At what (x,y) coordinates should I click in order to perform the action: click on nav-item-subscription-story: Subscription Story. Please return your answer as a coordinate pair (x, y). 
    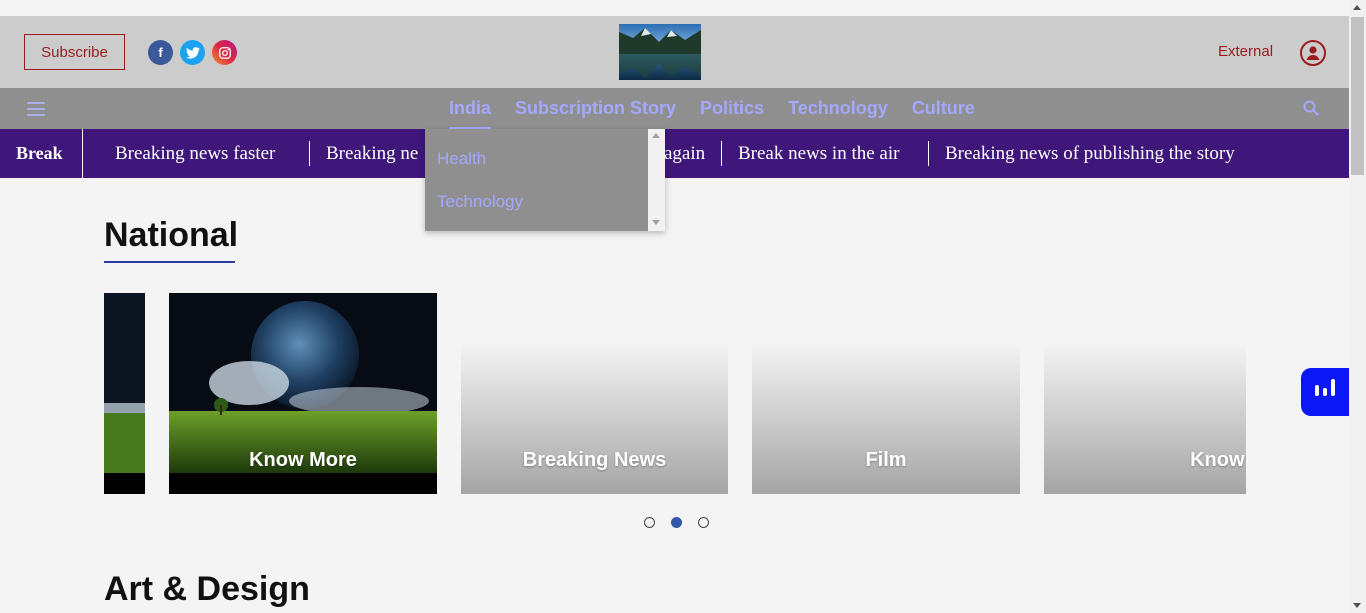
    Looking at the image, I should click on (595, 108).